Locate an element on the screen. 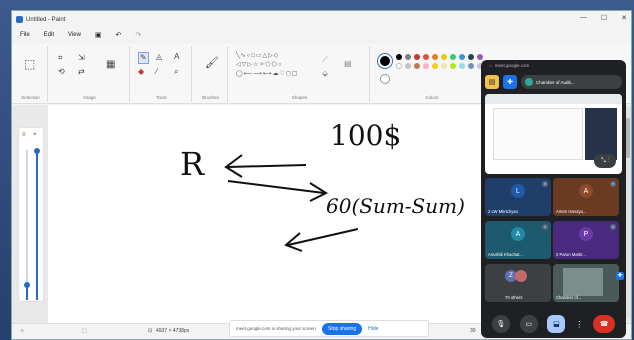  menu-edit: Edit is located at coordinates (49, 35).